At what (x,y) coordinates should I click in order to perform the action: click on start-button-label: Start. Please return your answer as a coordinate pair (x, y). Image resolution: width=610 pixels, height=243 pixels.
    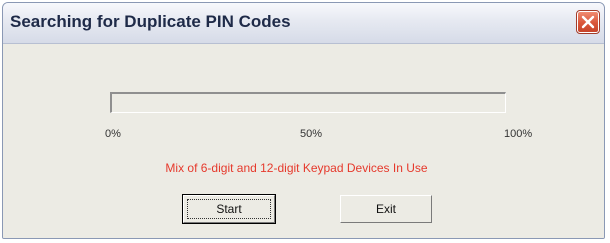
    Looking at the image, I should click on (229, 209).